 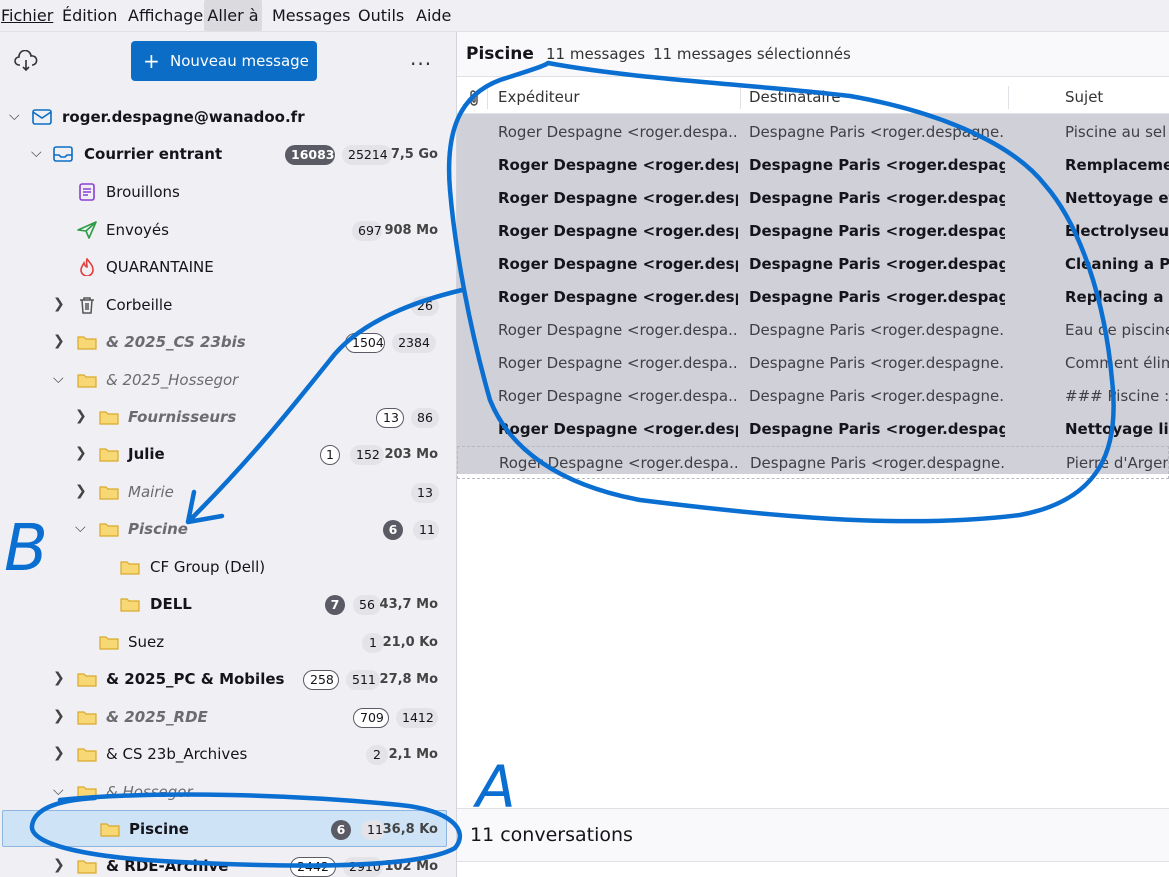 I want to click on menu-fichier: Fichier, so click(x=27, y=15).